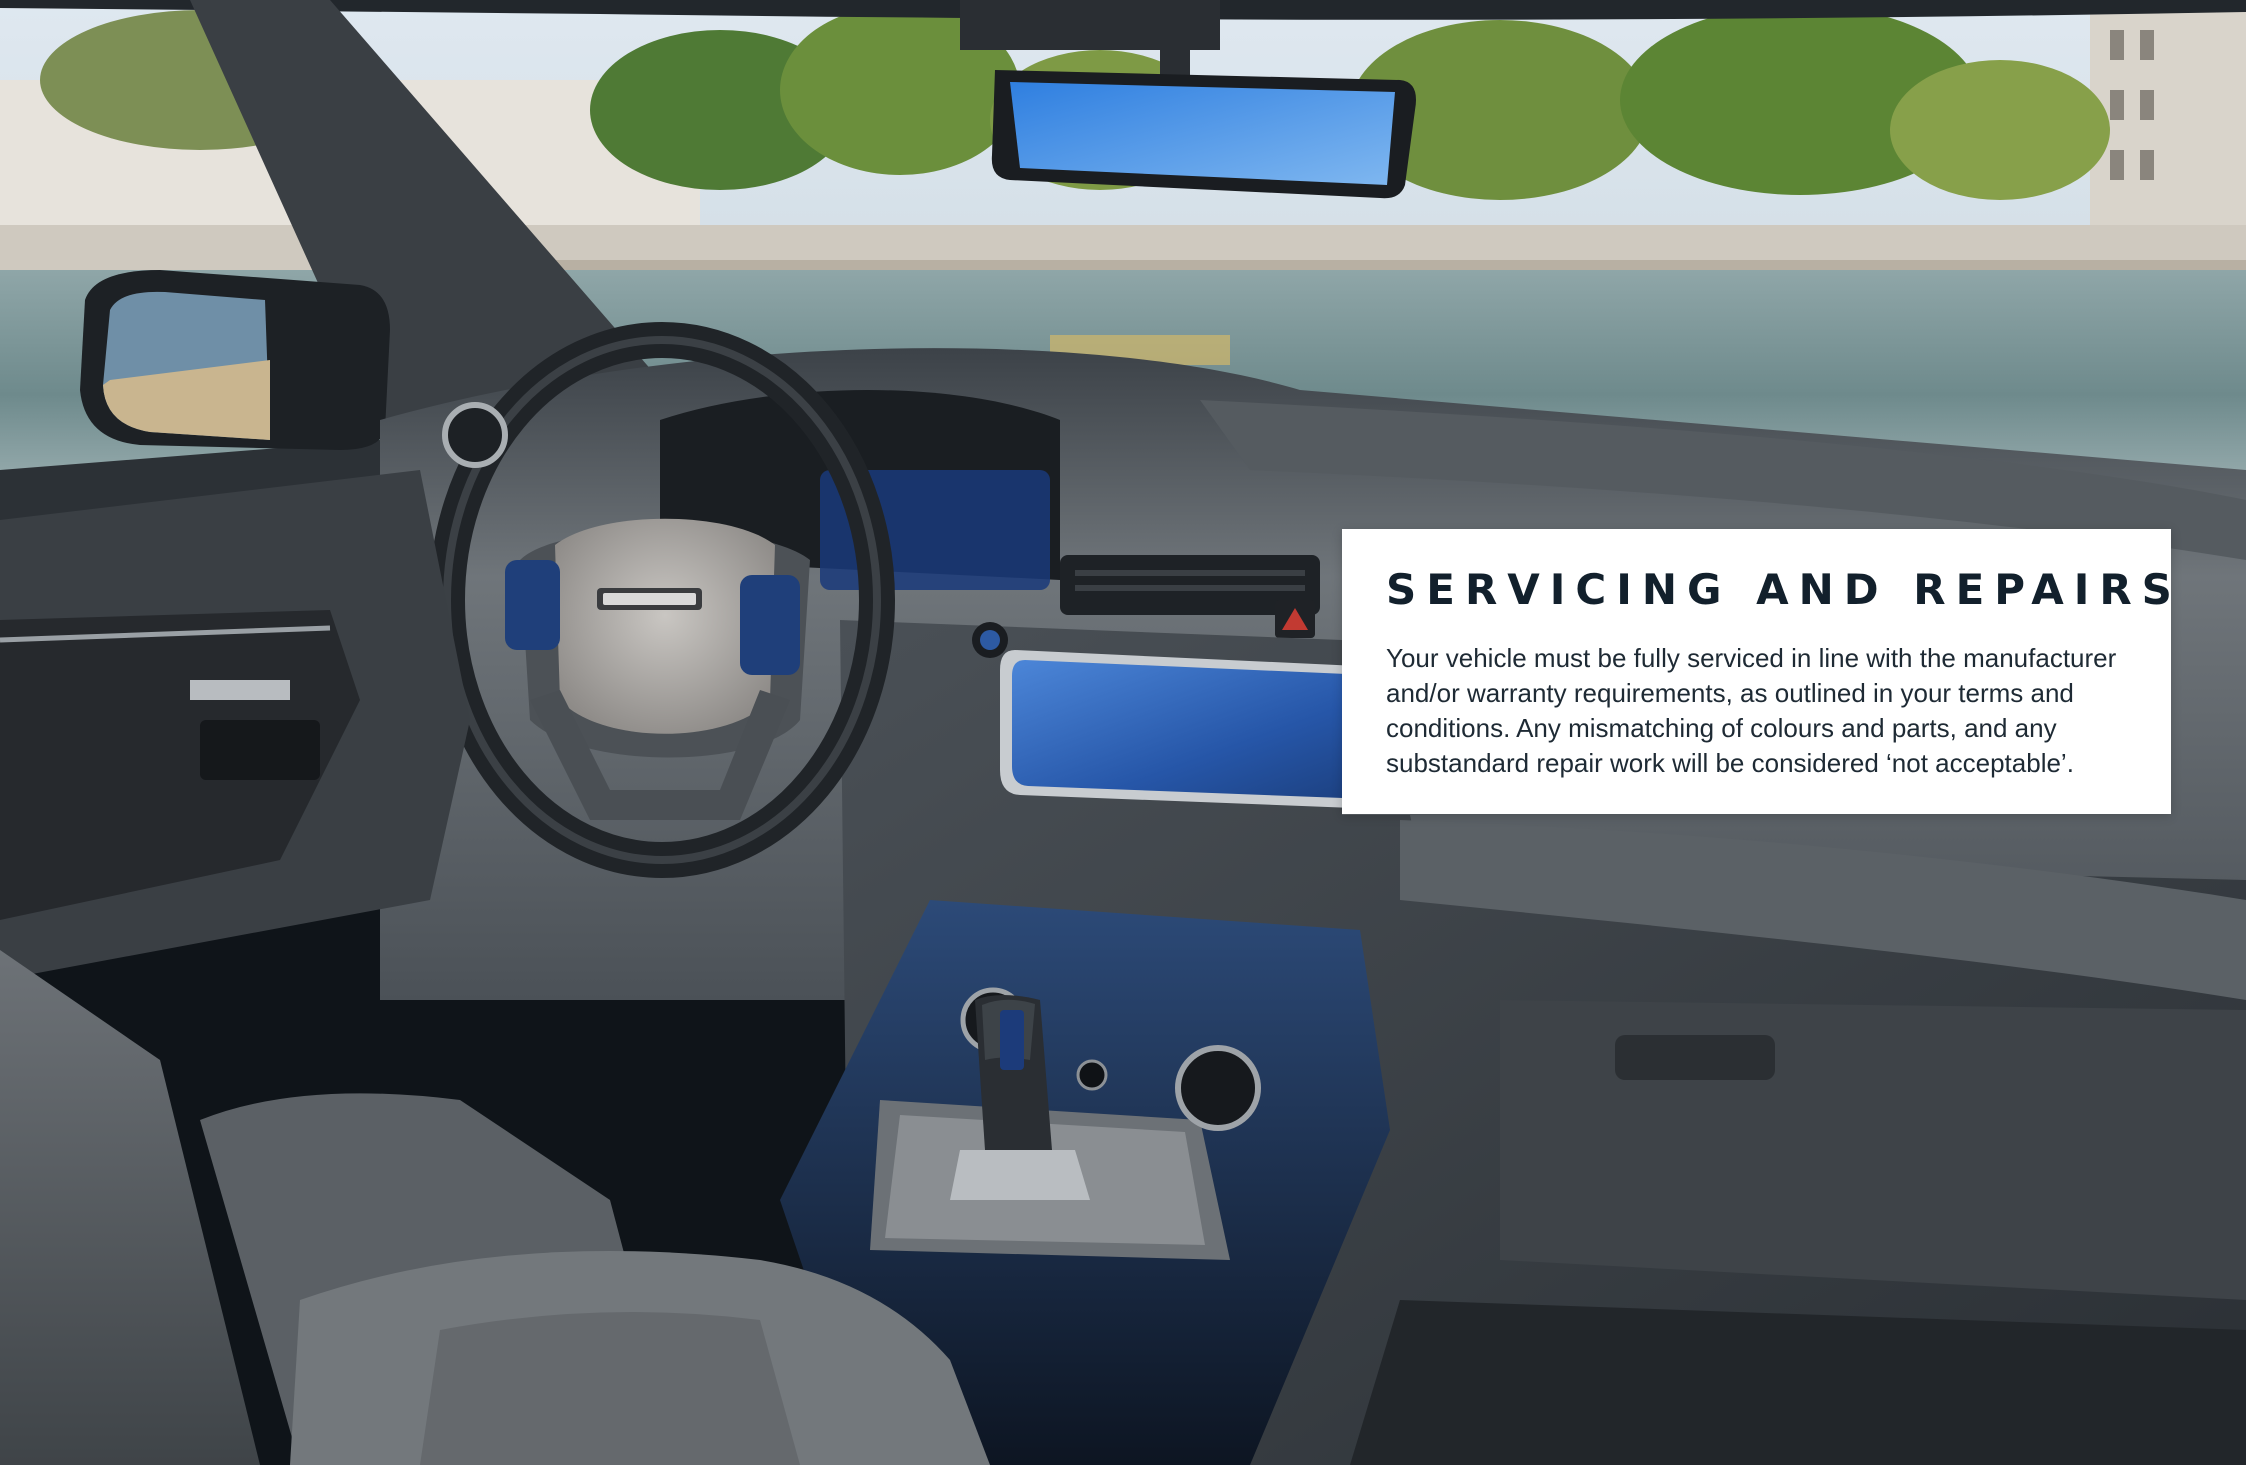 The width and height of the screenshot is (2246, 1465). What do you see at coordinates (1784, 589) in the screenshot?
I see `panel-title: SERVICING AND REPAIRS` at bounding box center [1784, 589].